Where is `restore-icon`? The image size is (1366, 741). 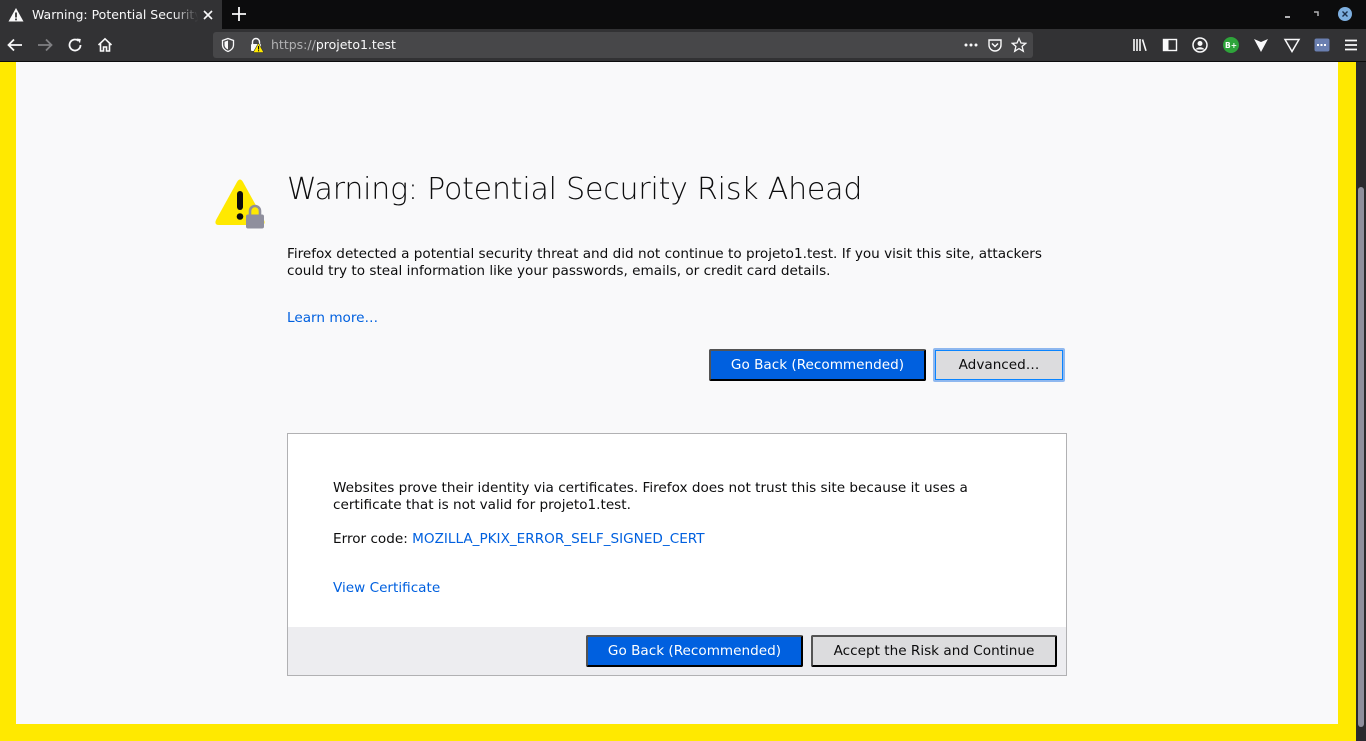
restore-icon is located at coordinates (1316, 14).